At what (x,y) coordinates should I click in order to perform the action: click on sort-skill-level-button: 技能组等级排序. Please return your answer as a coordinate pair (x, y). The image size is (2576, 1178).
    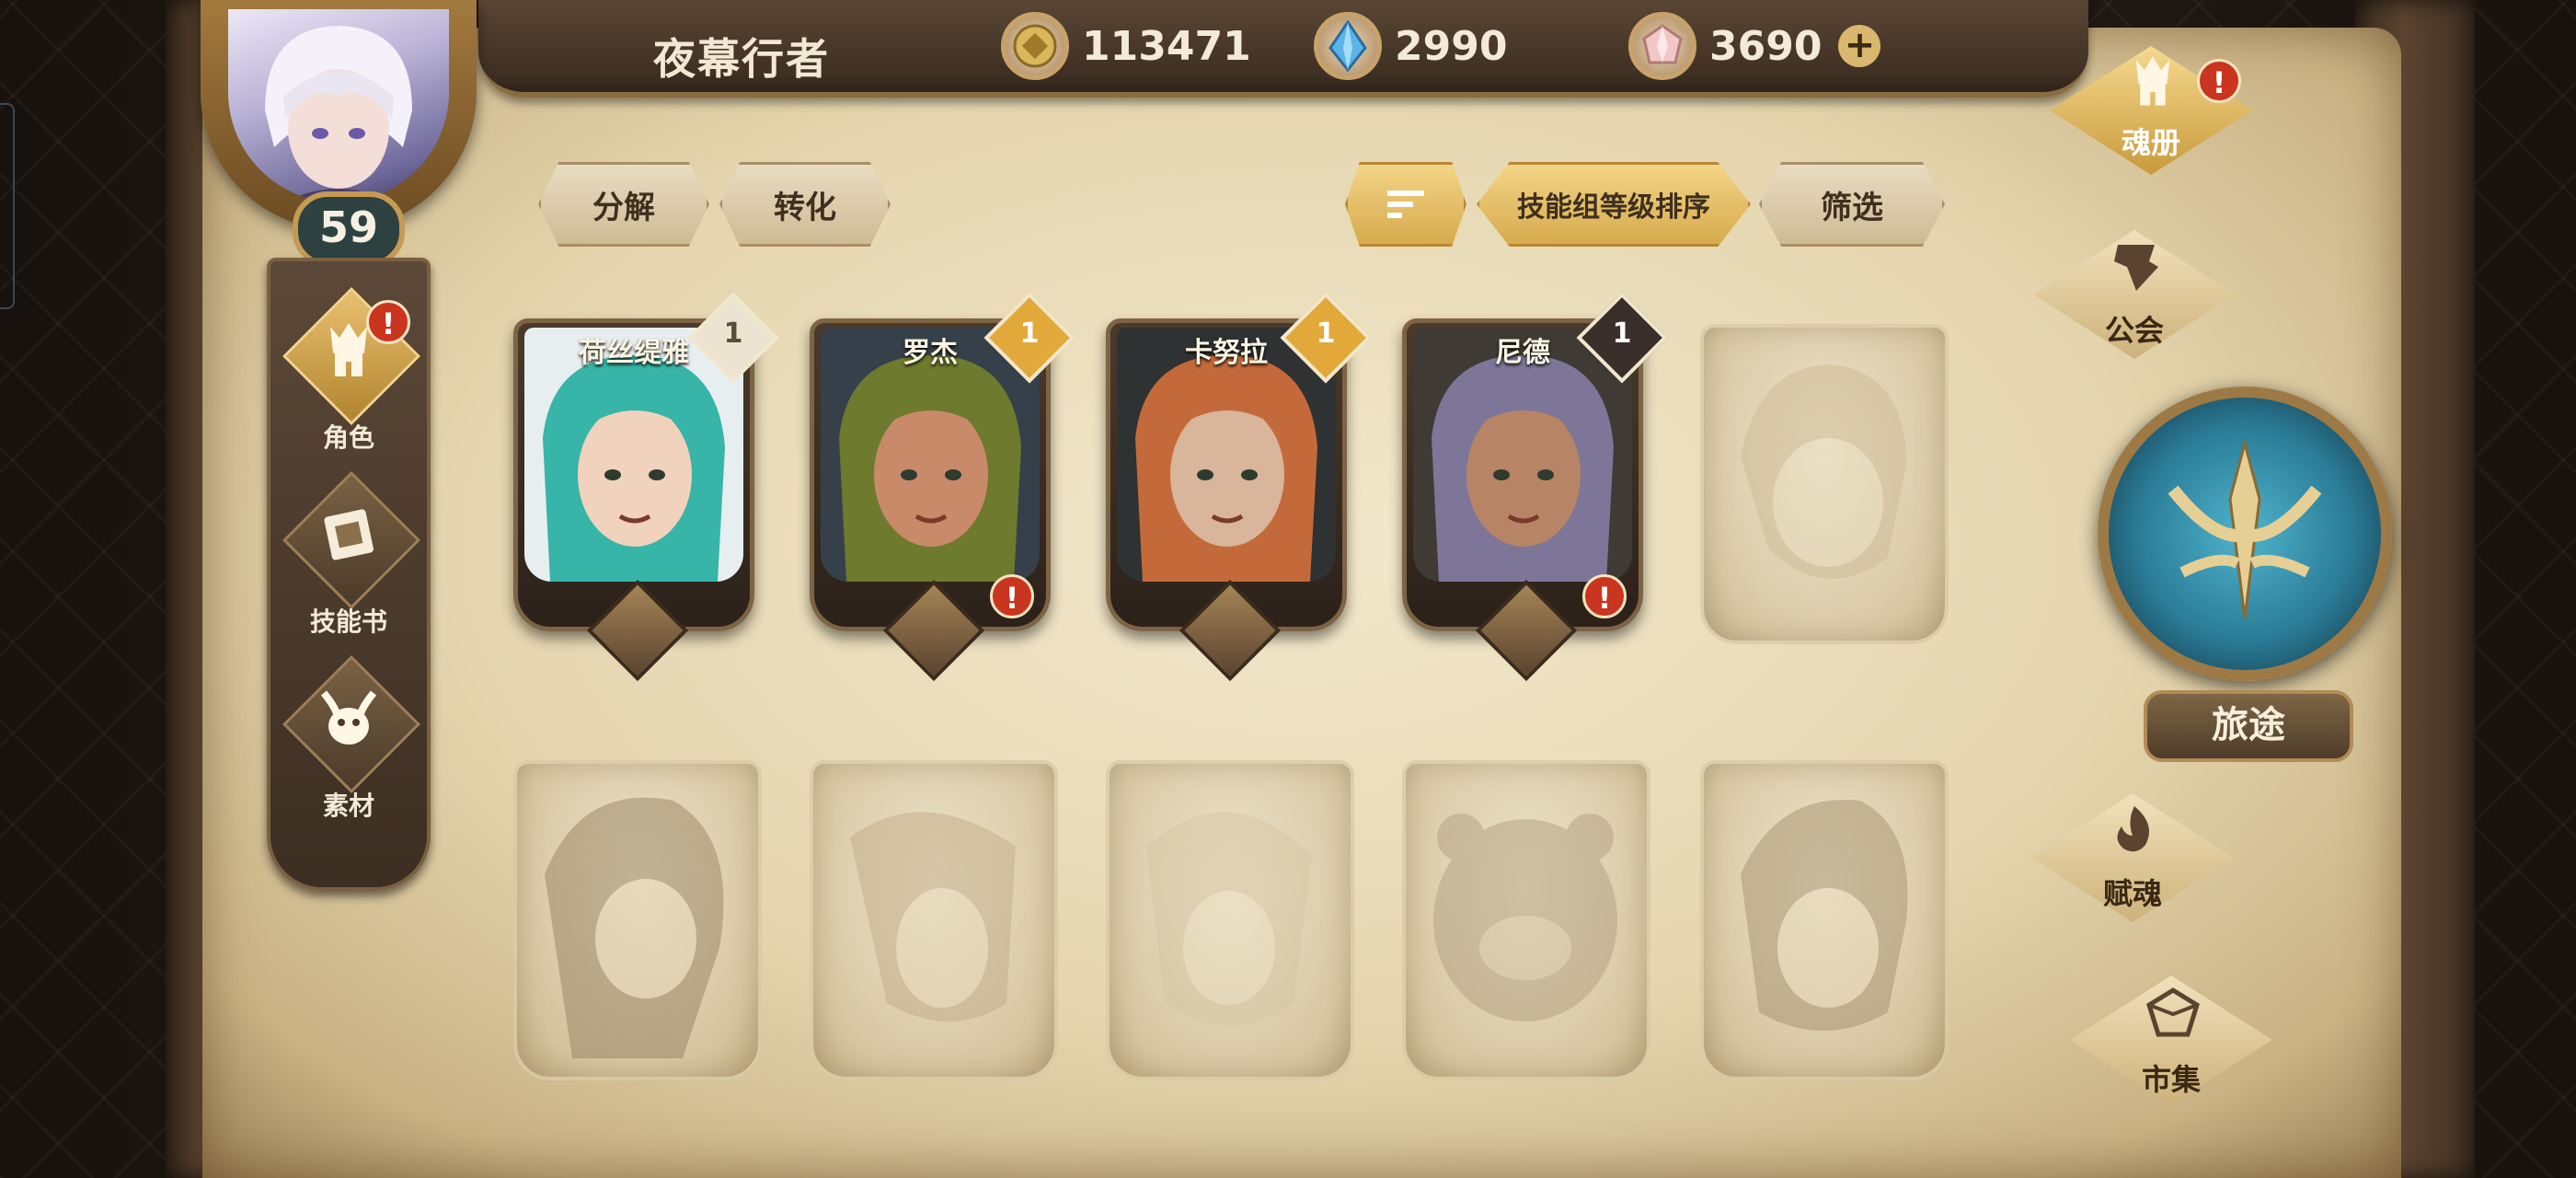
    Looking at the image, I should click on (1614, 204).